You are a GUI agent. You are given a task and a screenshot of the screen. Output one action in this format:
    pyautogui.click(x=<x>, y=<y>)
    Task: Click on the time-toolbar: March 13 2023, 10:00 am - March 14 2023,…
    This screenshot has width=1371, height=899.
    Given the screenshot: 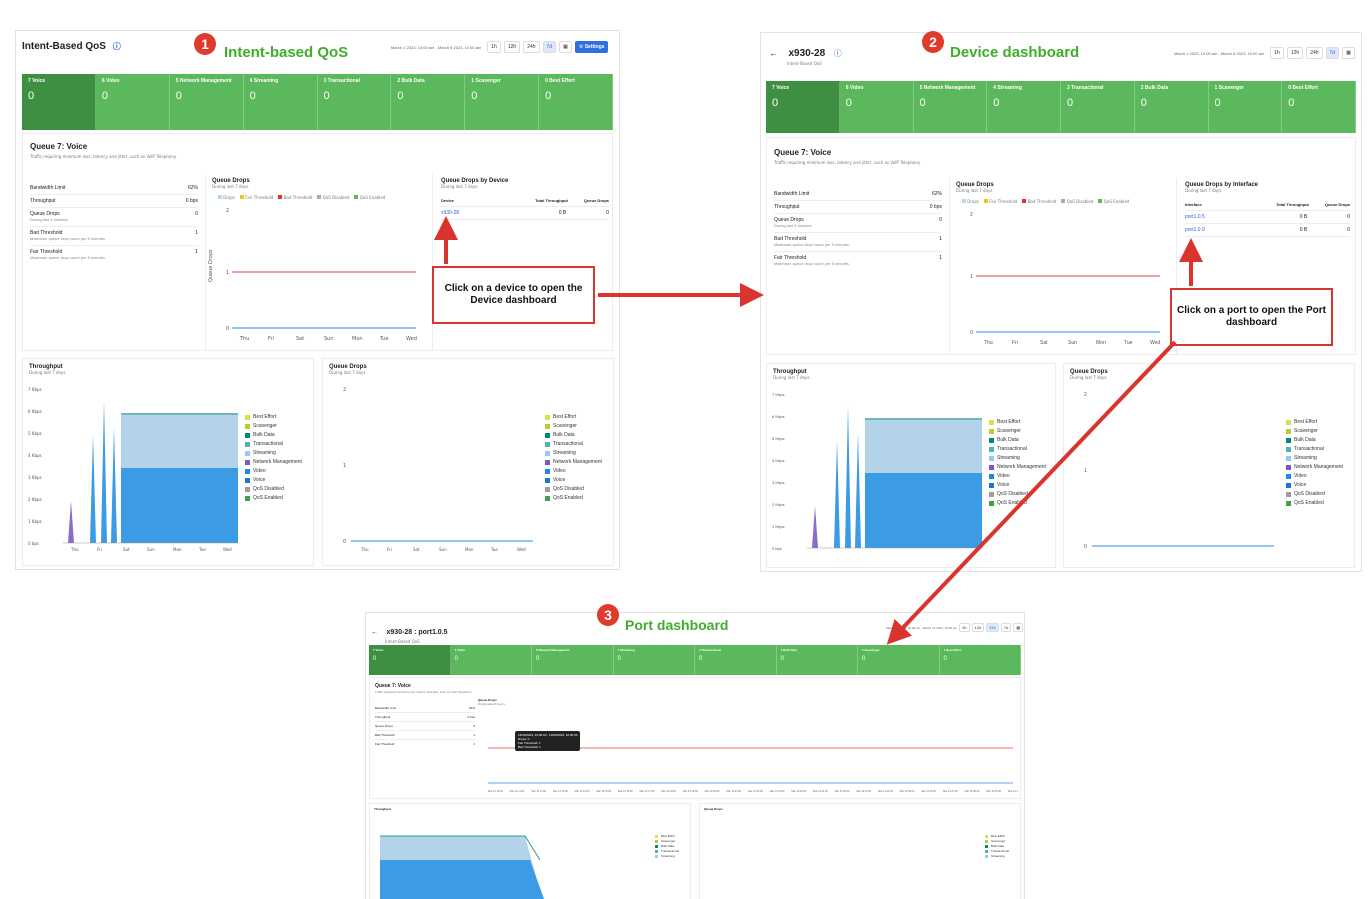 What is the action you would take?
    pyautogui.click(x=955, y=627)
    